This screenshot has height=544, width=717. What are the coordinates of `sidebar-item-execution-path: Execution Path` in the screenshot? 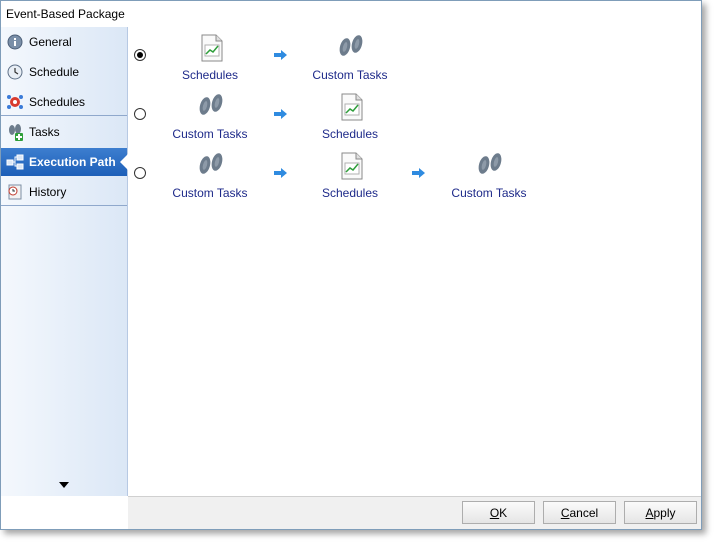 It's located at (64, 162).